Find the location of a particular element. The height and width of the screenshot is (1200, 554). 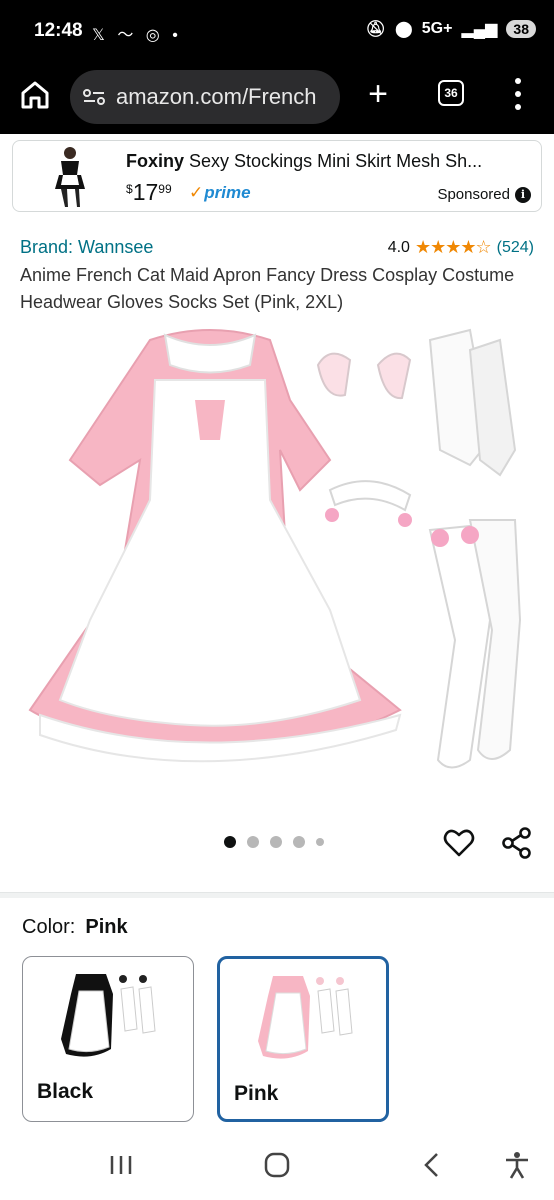

gloves-illustration is located at coordinates (472, 402).